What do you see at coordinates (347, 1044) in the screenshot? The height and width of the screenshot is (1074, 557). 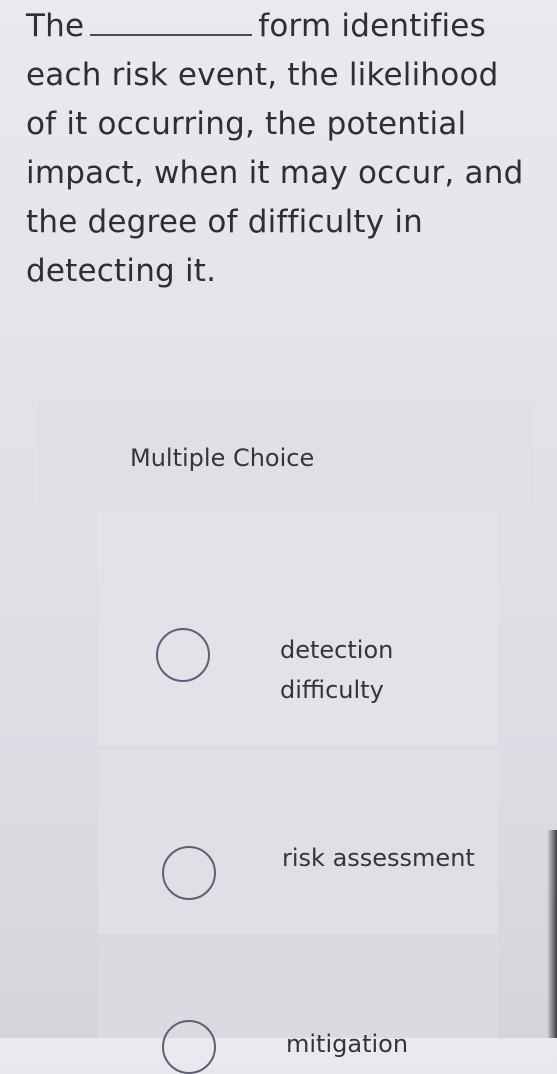 I see `option-label: mitigation` at bounding box center [347, 1044].